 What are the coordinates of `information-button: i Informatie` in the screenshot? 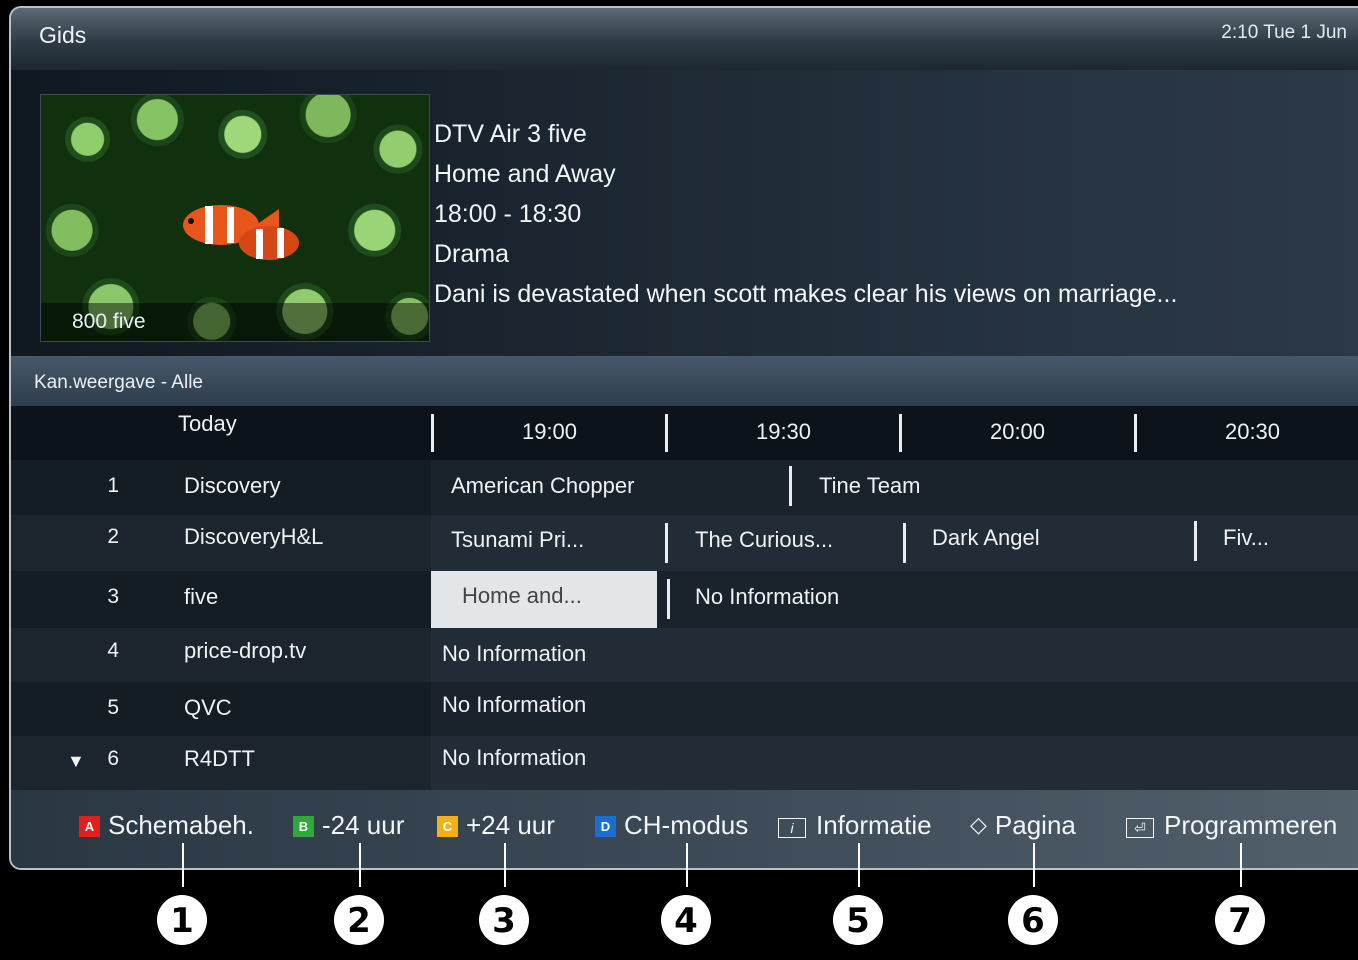 It's located at (855, 825).